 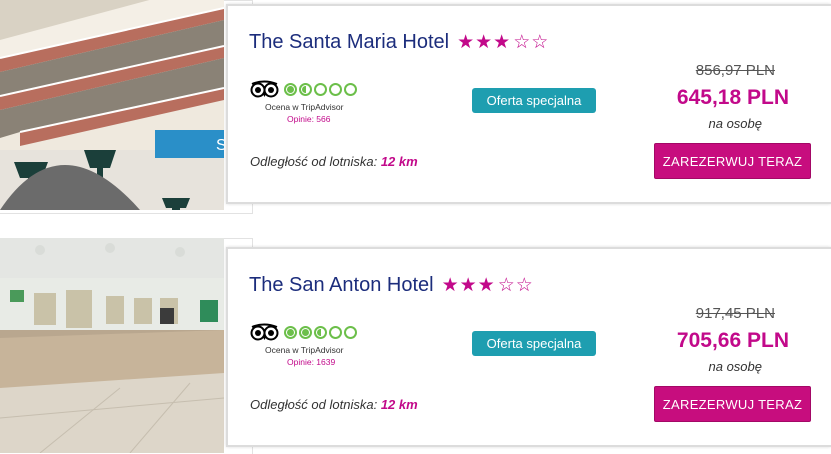 What do you see at coordinates (735, 313) in the screenshot?
I see `old-price: 917,45 PLN` at bounding box center [735, 313].